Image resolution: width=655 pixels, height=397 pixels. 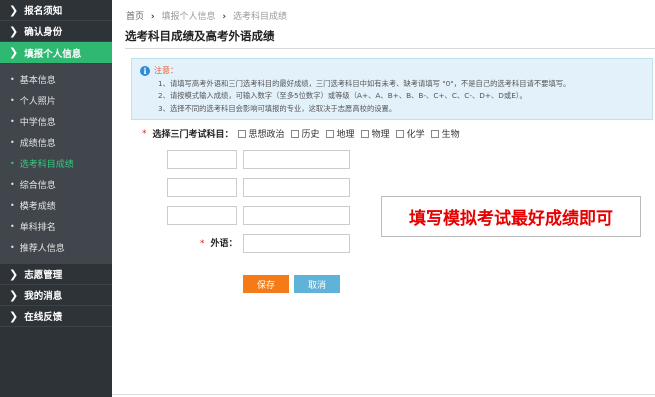 What do you see at coordinates (43, 296) in the screenshot?
I see `nav-item-label: 我的消息` at bounding box center [43, 296].